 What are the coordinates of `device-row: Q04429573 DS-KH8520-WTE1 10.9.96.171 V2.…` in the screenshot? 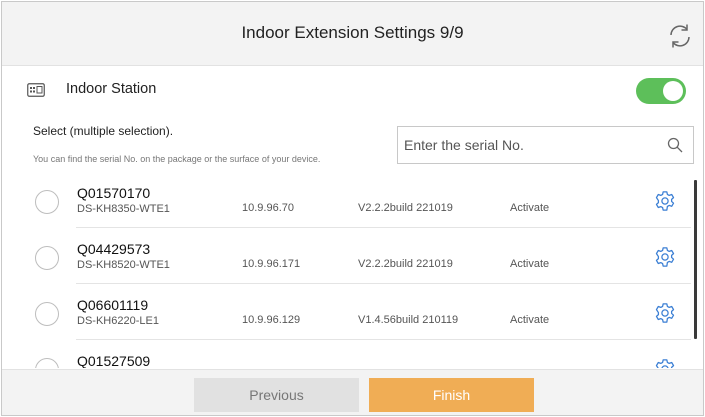 It's located at (352, 256).